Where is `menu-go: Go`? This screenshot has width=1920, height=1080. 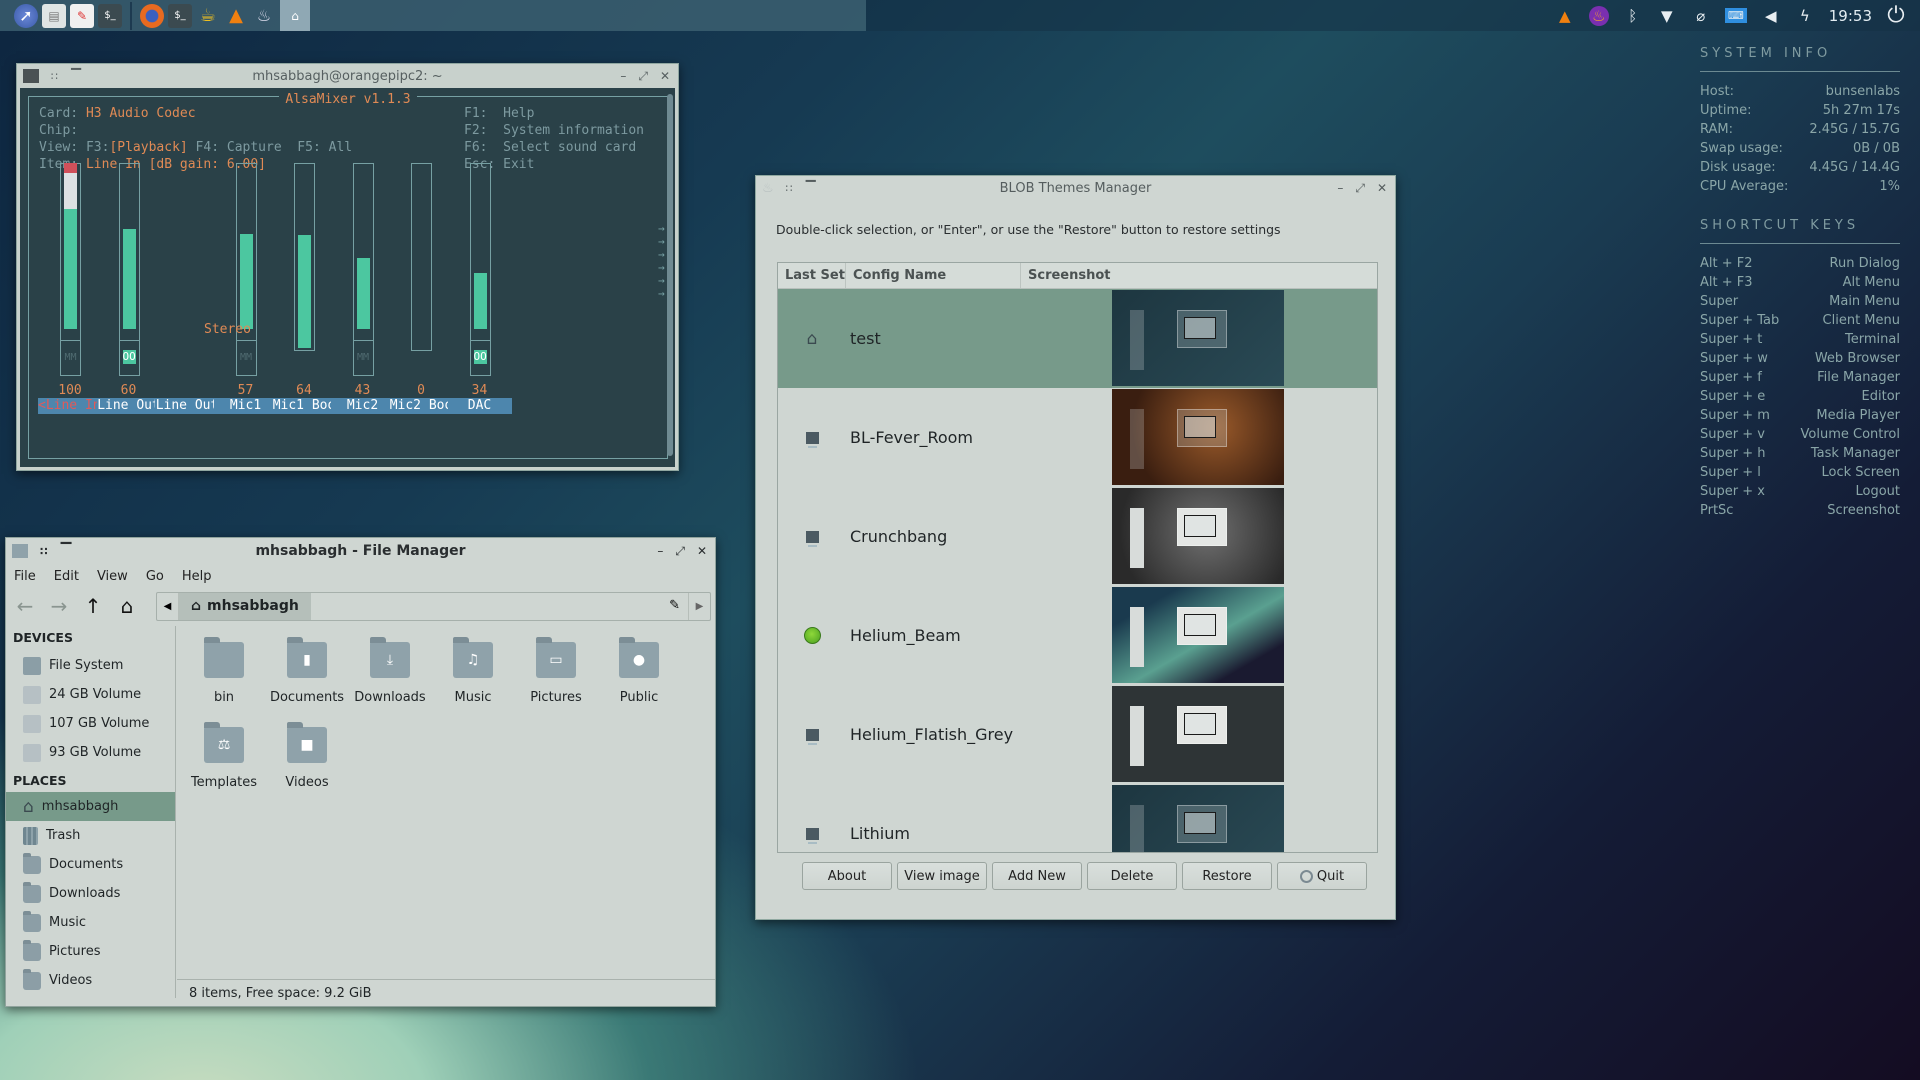
menu-go: Go is located at coordinates (155, 576).